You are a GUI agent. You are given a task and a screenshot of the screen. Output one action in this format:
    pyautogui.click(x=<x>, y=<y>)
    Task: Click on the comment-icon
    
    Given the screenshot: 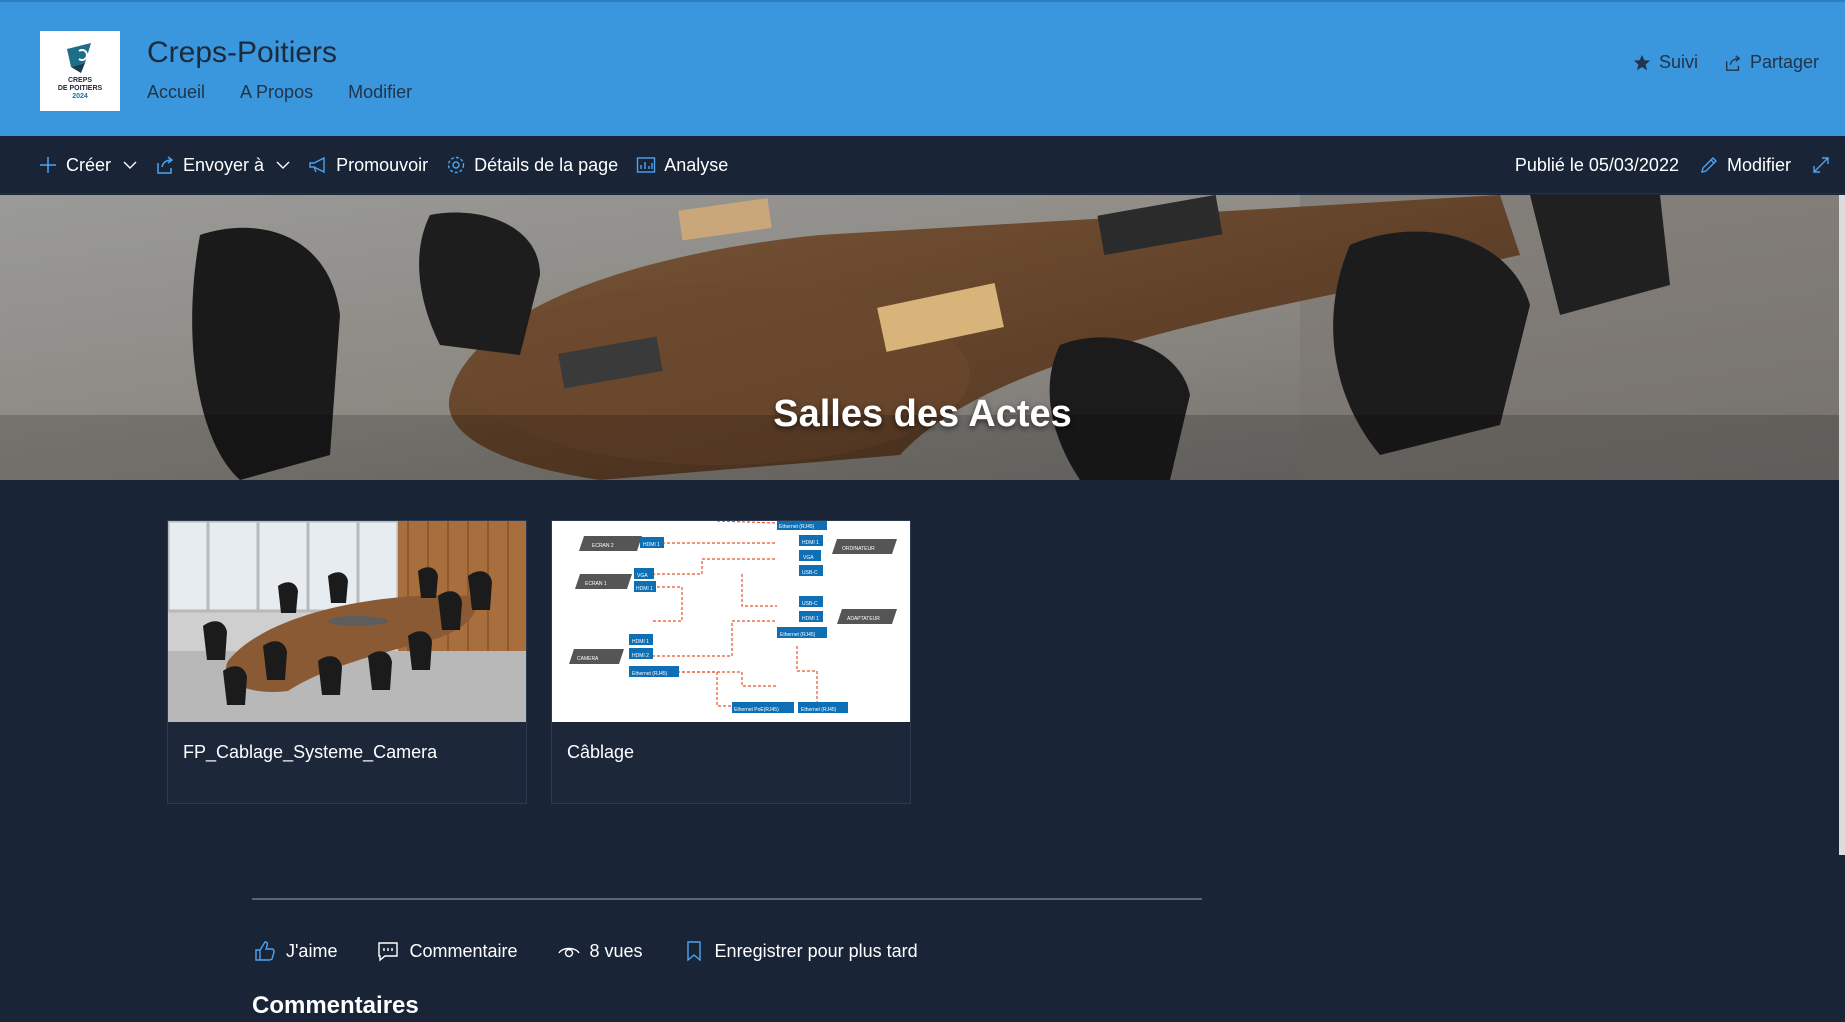 What is the action you would take?
    pyautogui.click(x=388, y=952)
    